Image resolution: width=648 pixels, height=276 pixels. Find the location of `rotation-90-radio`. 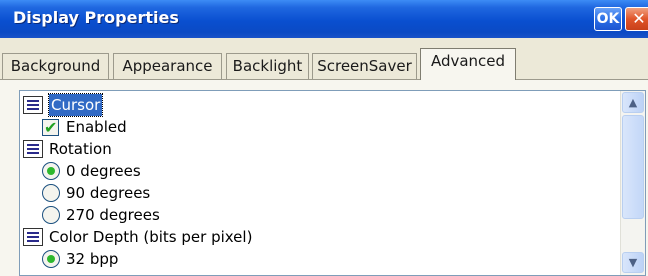

rotation-90-radio is located at coordinates (51, 193).